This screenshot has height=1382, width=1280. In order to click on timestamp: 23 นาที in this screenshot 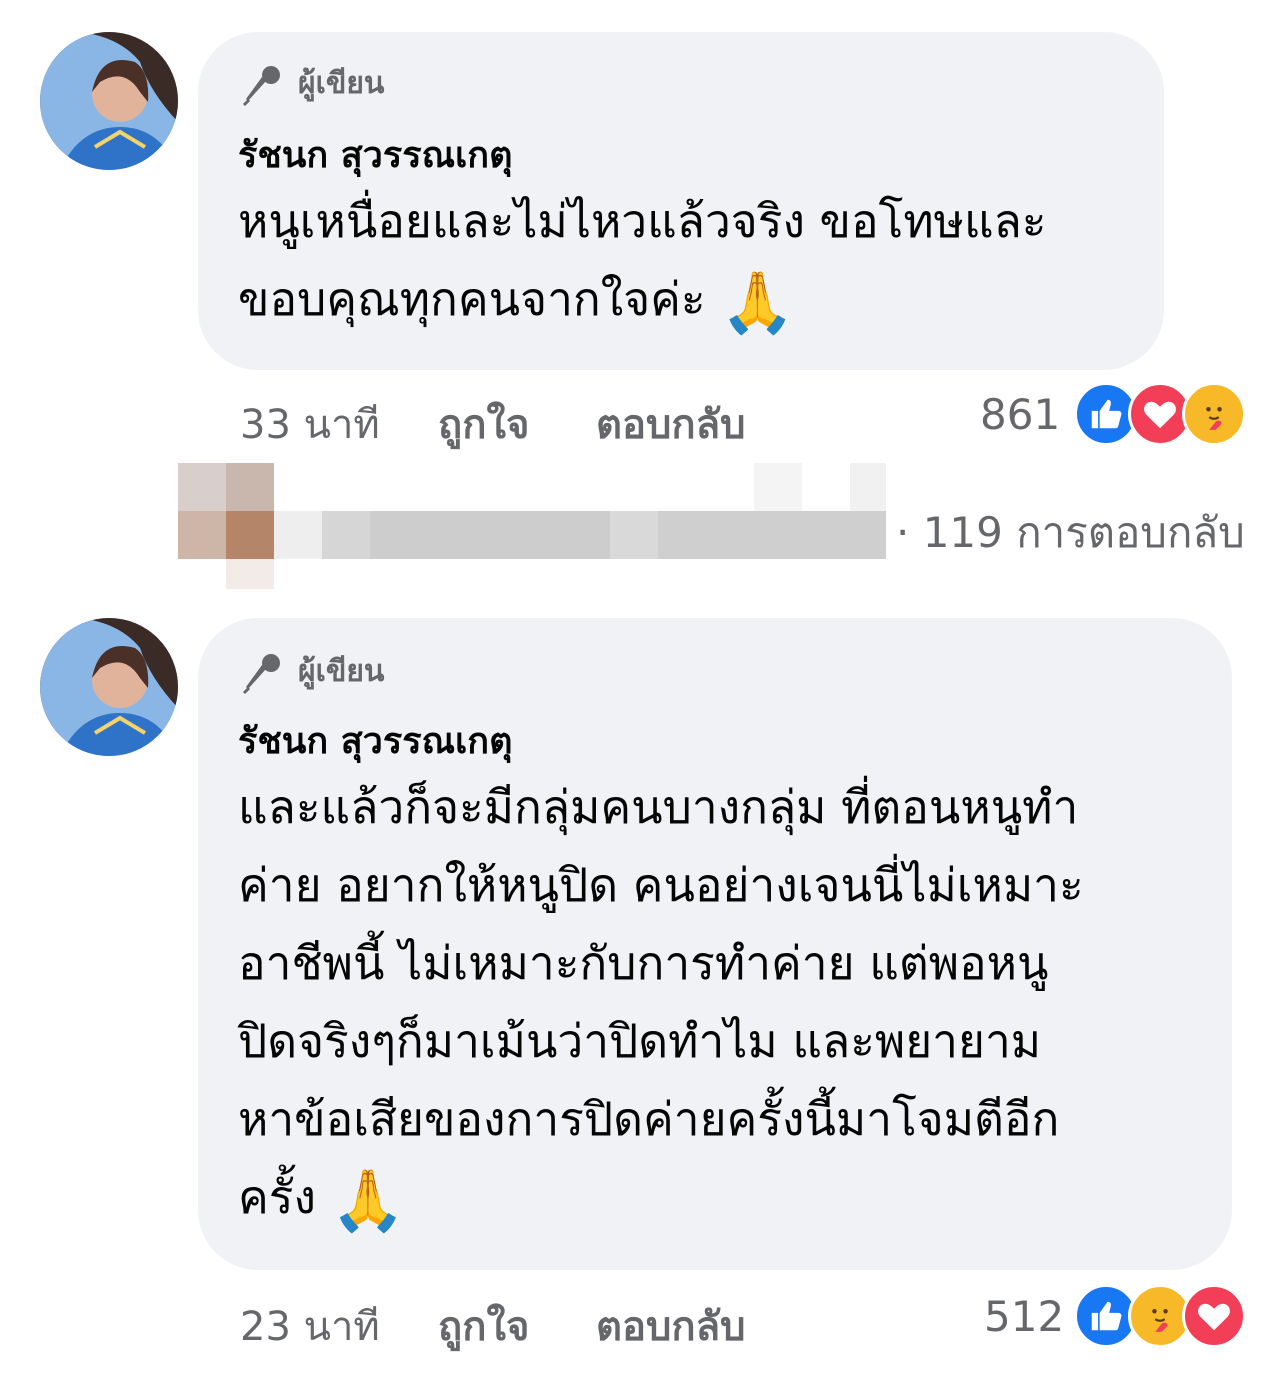, I will do `click(339, 1326)`.